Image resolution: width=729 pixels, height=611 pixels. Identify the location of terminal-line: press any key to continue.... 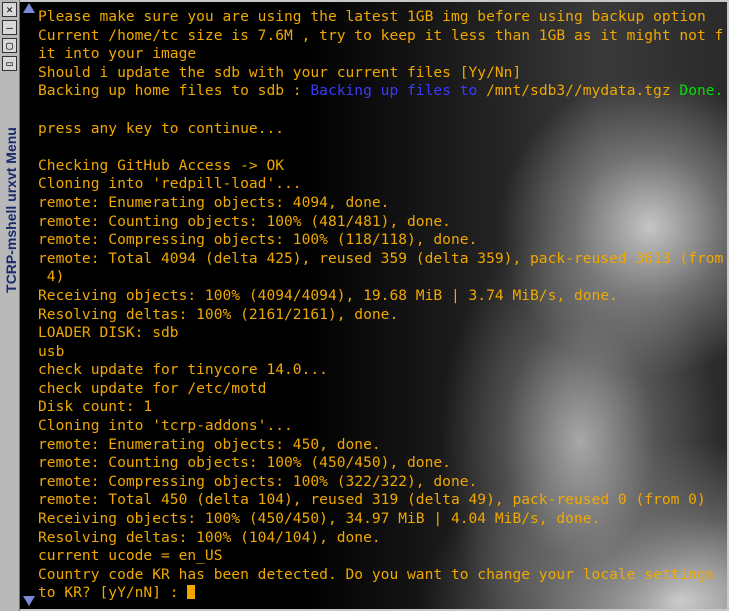
(161, 128).